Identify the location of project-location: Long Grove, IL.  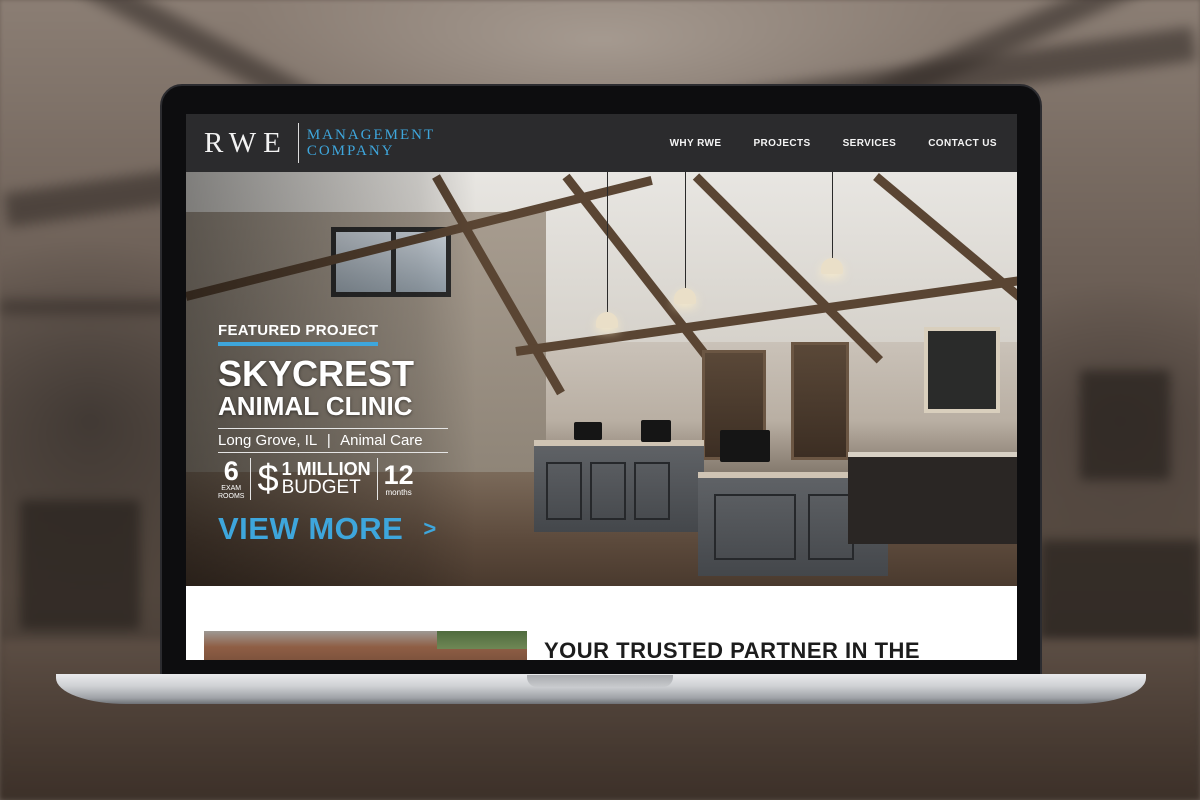
(267, 440).